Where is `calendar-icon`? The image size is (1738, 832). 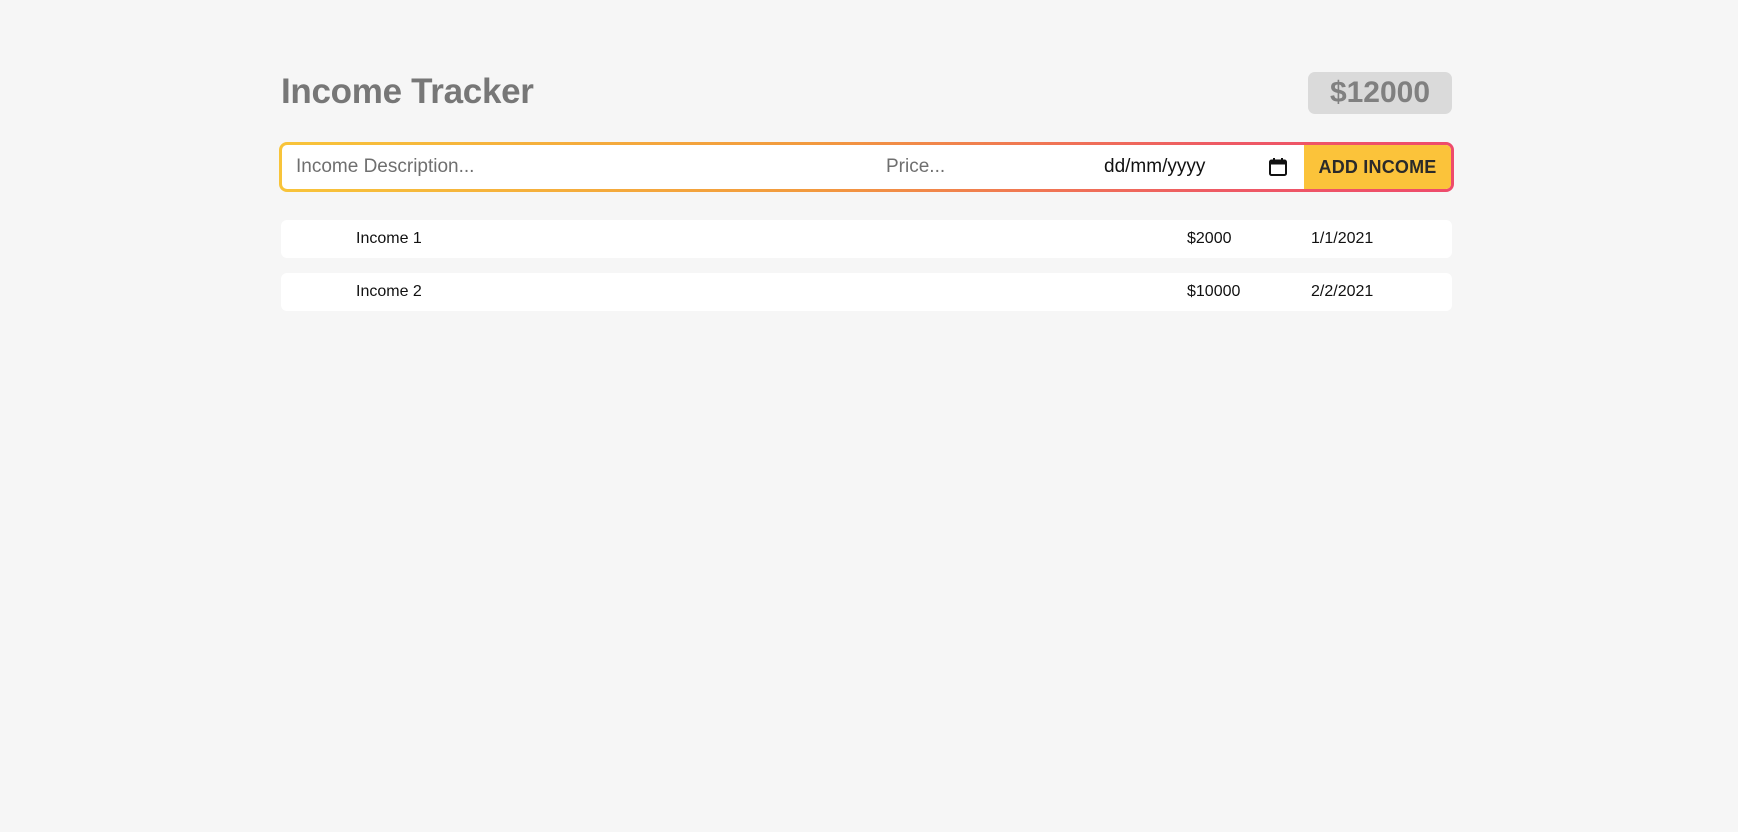
calendar-icon is located at coordinates (1278, 167).